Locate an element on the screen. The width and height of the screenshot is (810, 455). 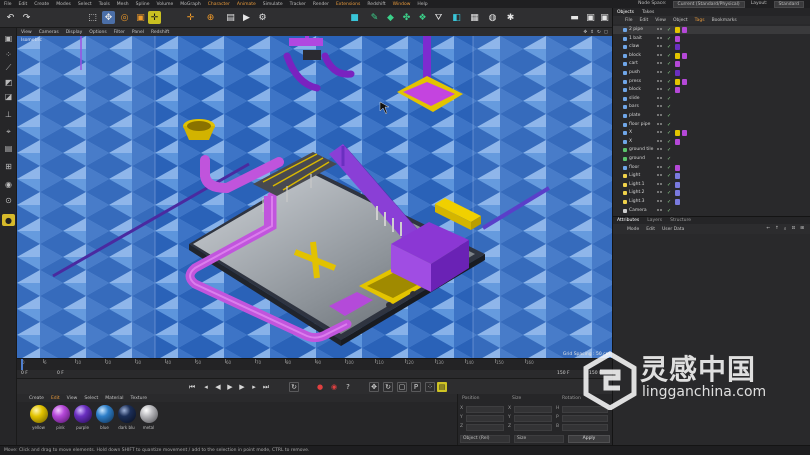
size-z-field is located at coordinates (533, 427).